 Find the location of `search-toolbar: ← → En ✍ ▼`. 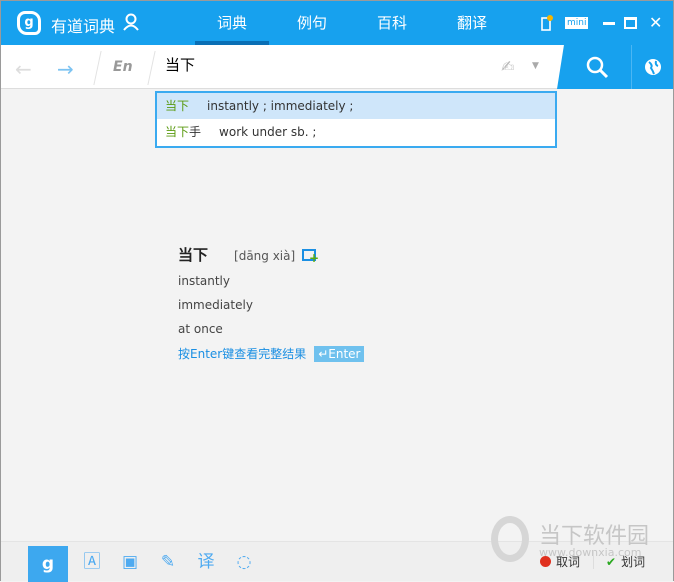

search-toolbar: ← → En ✍ ▼ is located at coordinates (337, 67).